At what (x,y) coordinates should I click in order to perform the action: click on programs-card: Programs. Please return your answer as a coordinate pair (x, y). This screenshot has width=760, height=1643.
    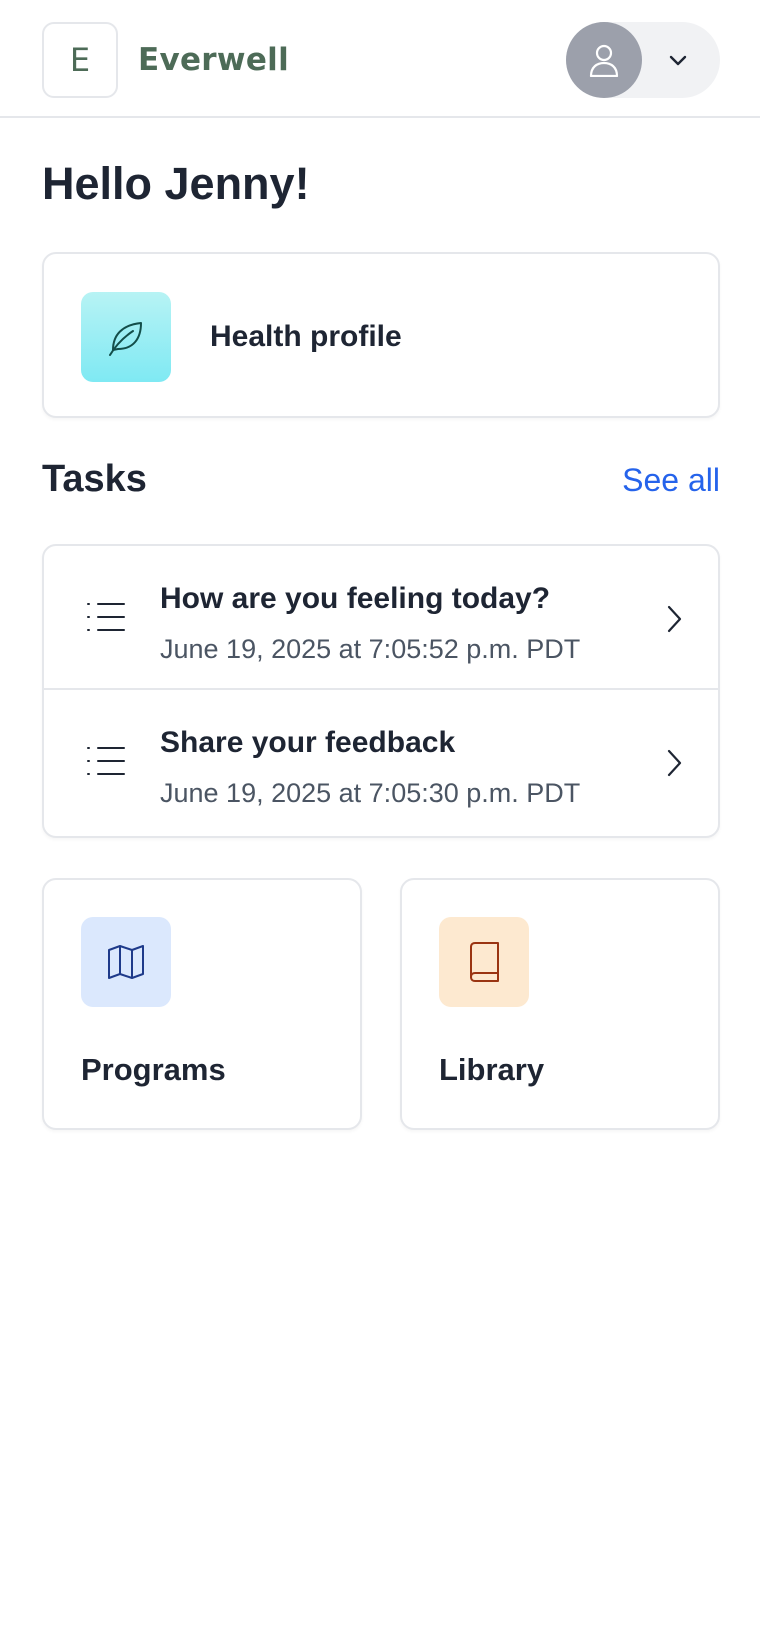
    Looking at the image, I should click on (202, 1004).